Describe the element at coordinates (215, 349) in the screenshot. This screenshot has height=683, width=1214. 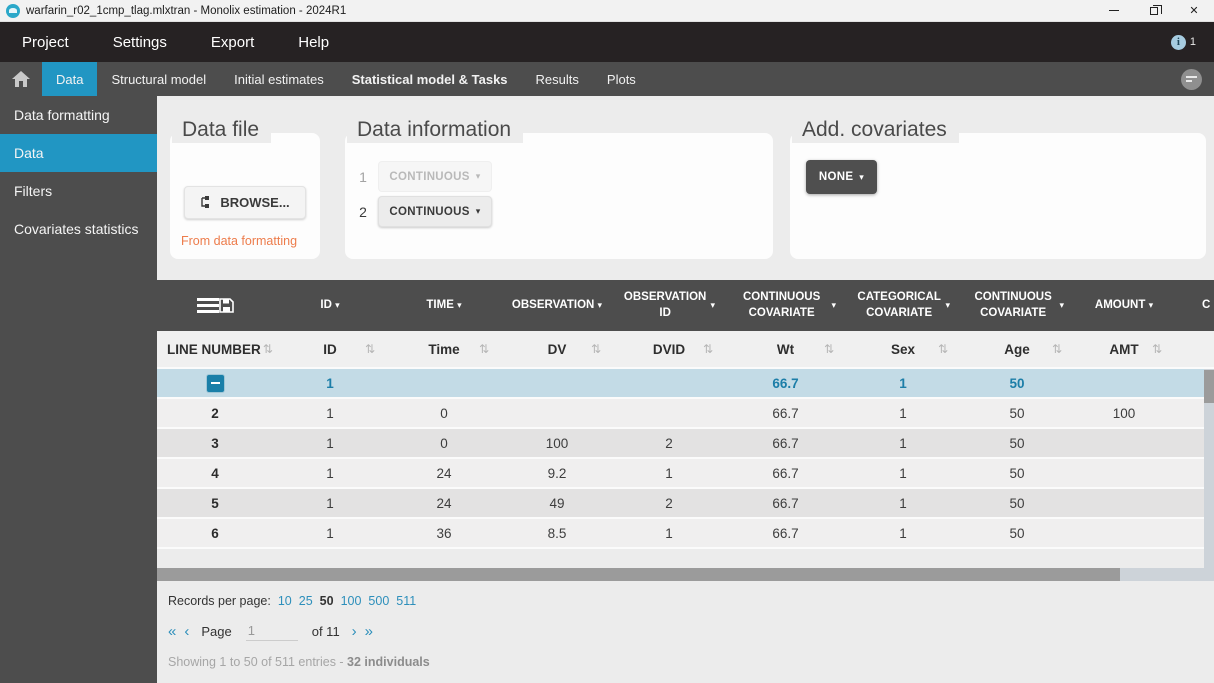
I see `column-header-line-number: LINE NUMBER ⇅` at that location.